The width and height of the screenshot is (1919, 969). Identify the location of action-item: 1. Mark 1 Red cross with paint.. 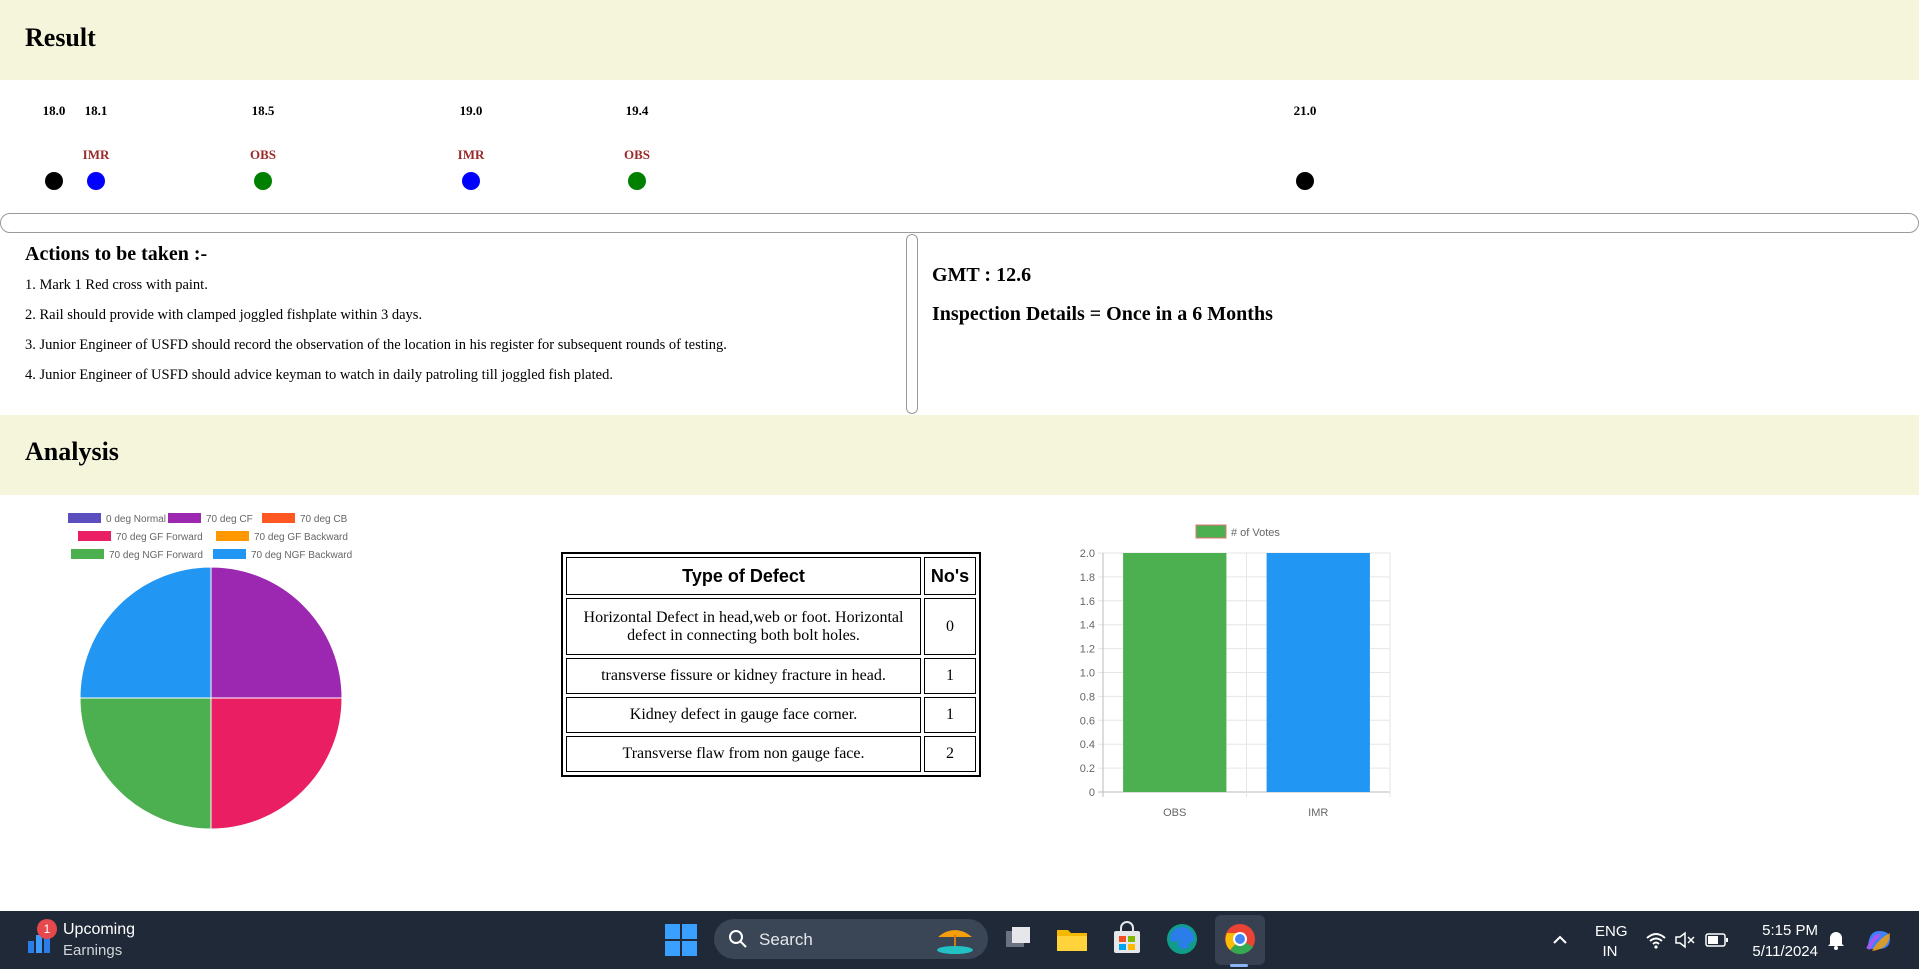
(116, 285).